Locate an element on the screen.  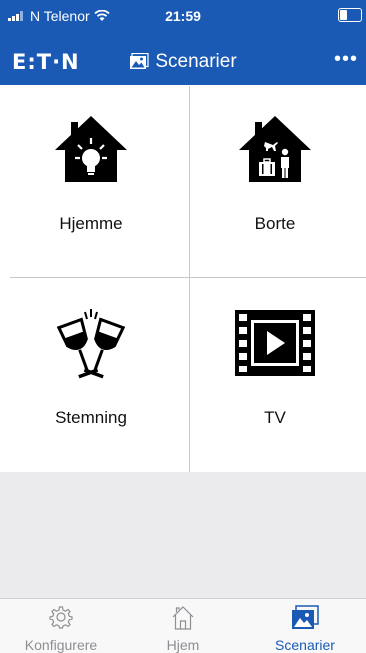
scene-label: Hjemme is located at coordinates (91, 223).